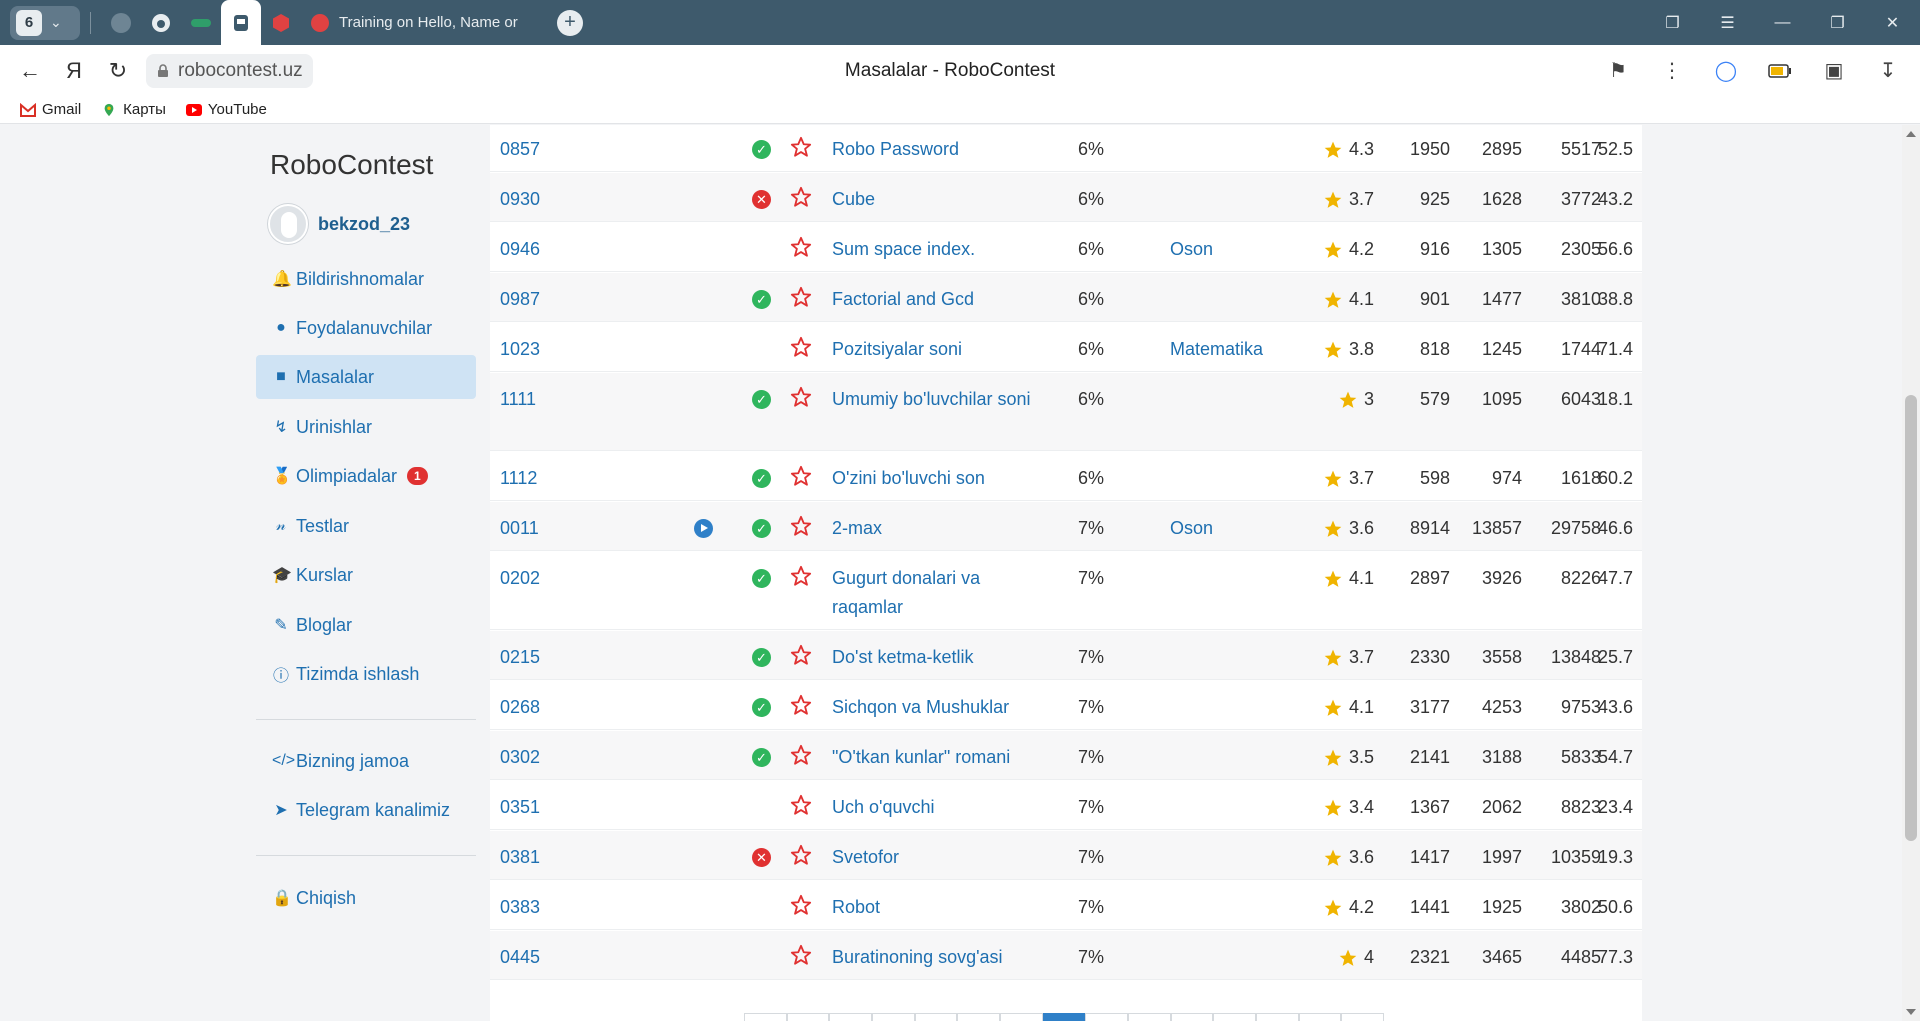  Describe the element at coordinates (518, 399) in the screenshot. I see `problem-id-link: 1111` at that location.